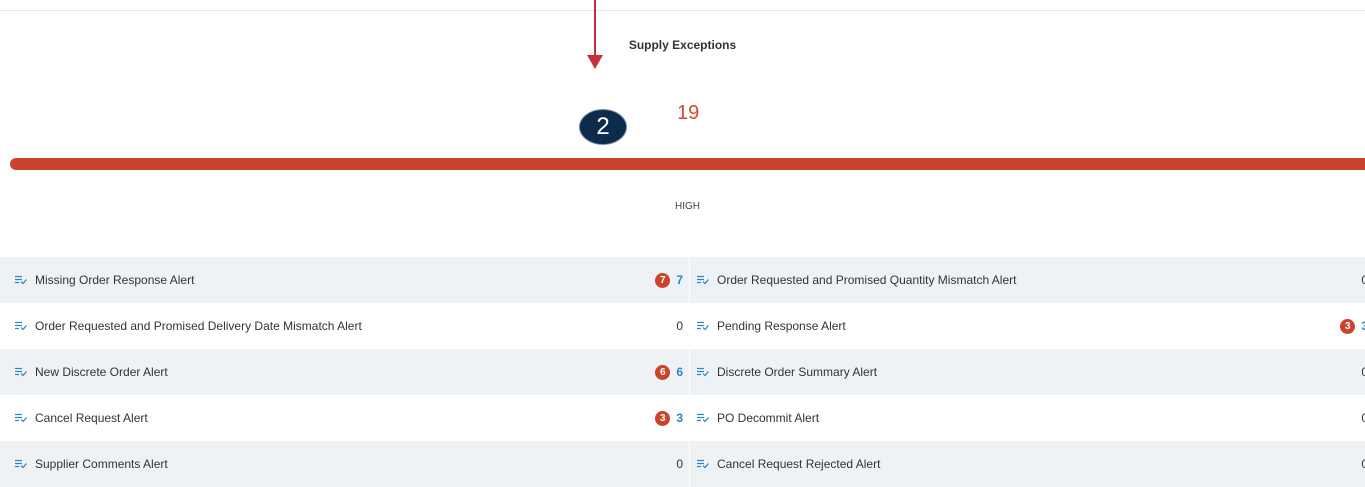 The image size is (1365, 487). Describe the element at coordinates (595, 62) in the screenshot. I see `annotation-arrow-head-icon` at that location.